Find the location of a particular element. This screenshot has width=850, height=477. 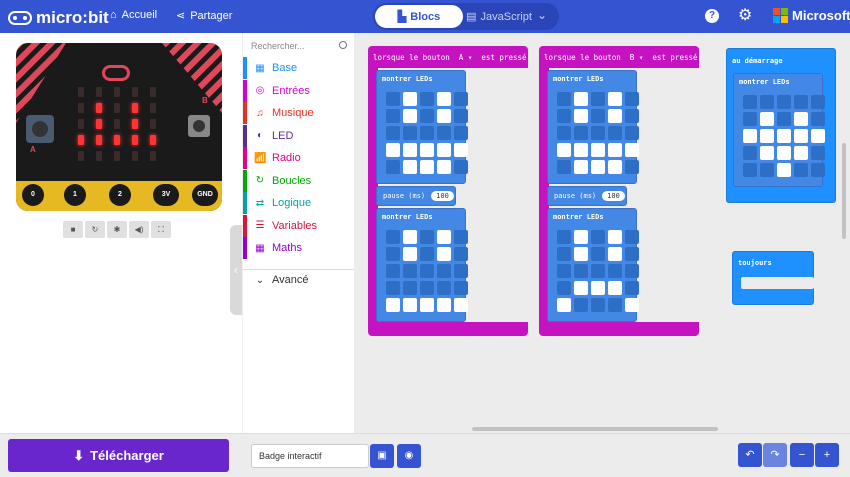

stop-icon: ■ is located at coordinates (73, 229).